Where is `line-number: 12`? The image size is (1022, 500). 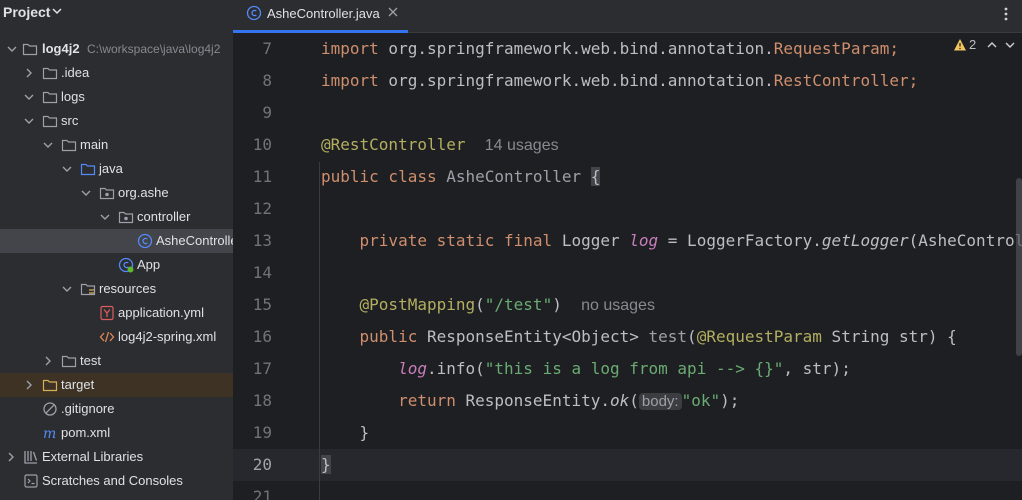
line-number: 12 is located at coordinates (262, 208).